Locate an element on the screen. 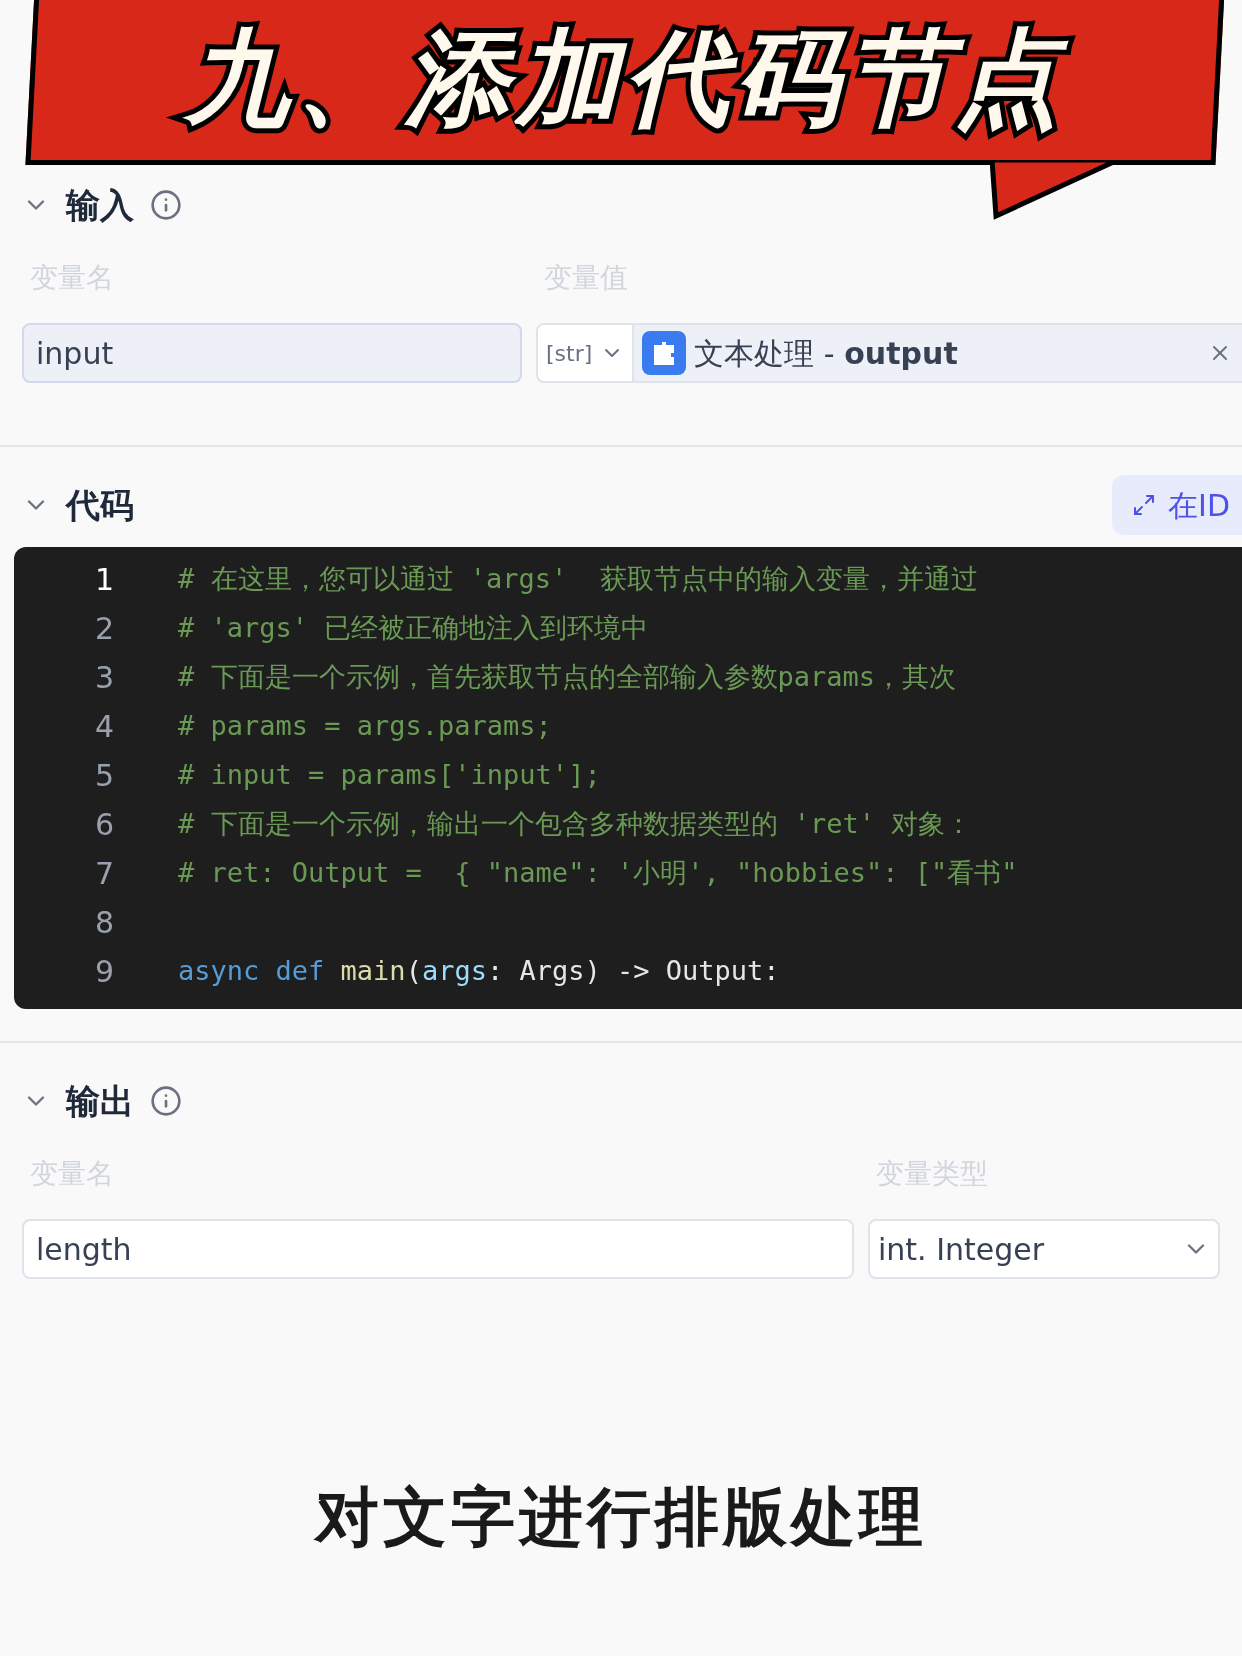 The height and width of the screenshot is (1656, 1242). line-number: 6 is located at coordinates (104, 825).